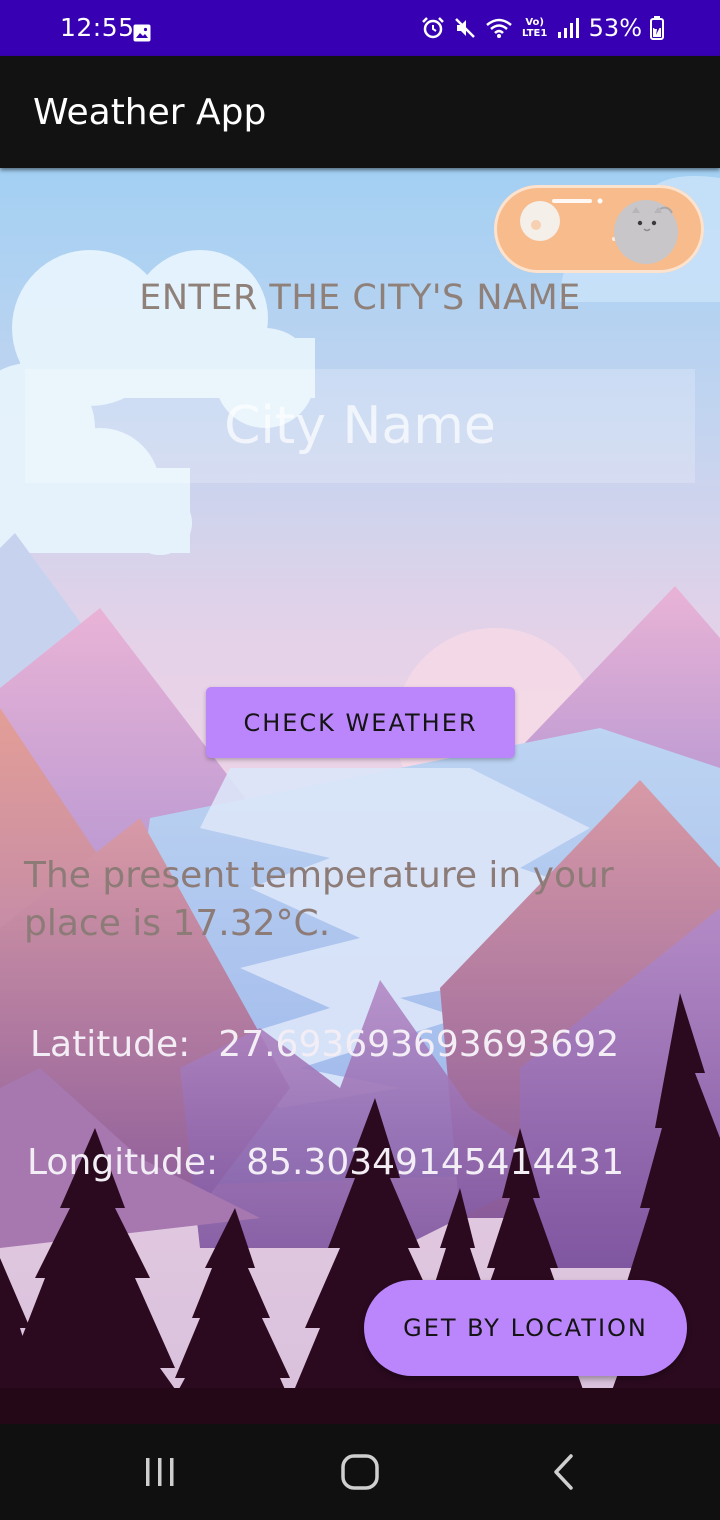  What do you see at coordinates (150, 112) in the screenshot?
I see `app-title: Weather App` at bounding box center [150, 112].